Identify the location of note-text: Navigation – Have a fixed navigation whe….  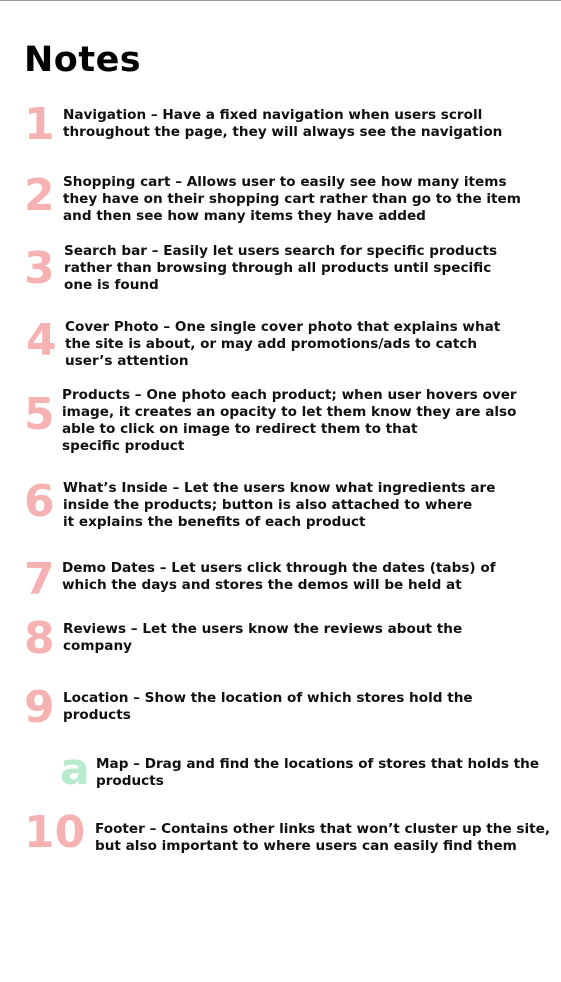
(282, 124).